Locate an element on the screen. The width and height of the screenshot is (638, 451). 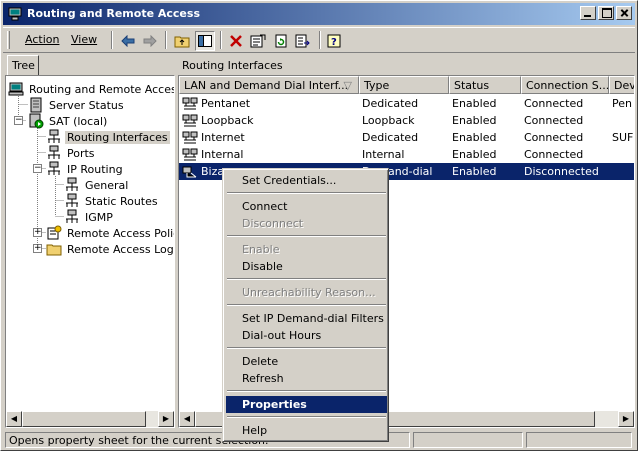
tree-item-general: General is located at coordinates (97, 185).